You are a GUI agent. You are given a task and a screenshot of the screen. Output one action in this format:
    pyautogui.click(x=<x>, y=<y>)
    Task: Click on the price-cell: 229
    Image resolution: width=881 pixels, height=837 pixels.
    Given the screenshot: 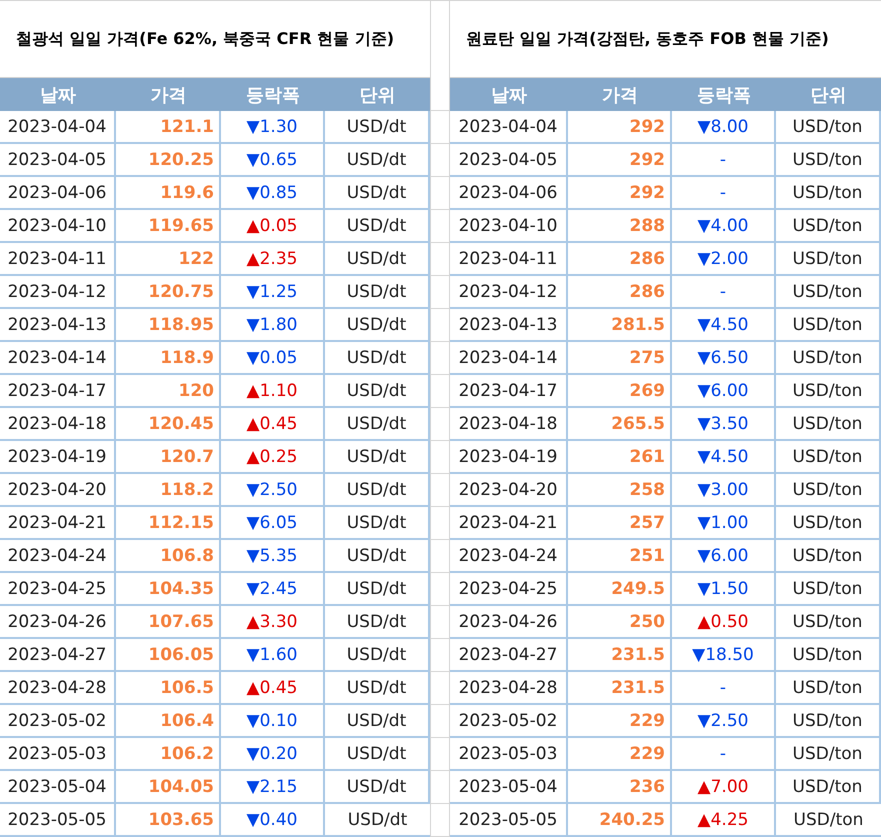 What is the action you would take?
    pyautogui.click(x=620, y=721)
    